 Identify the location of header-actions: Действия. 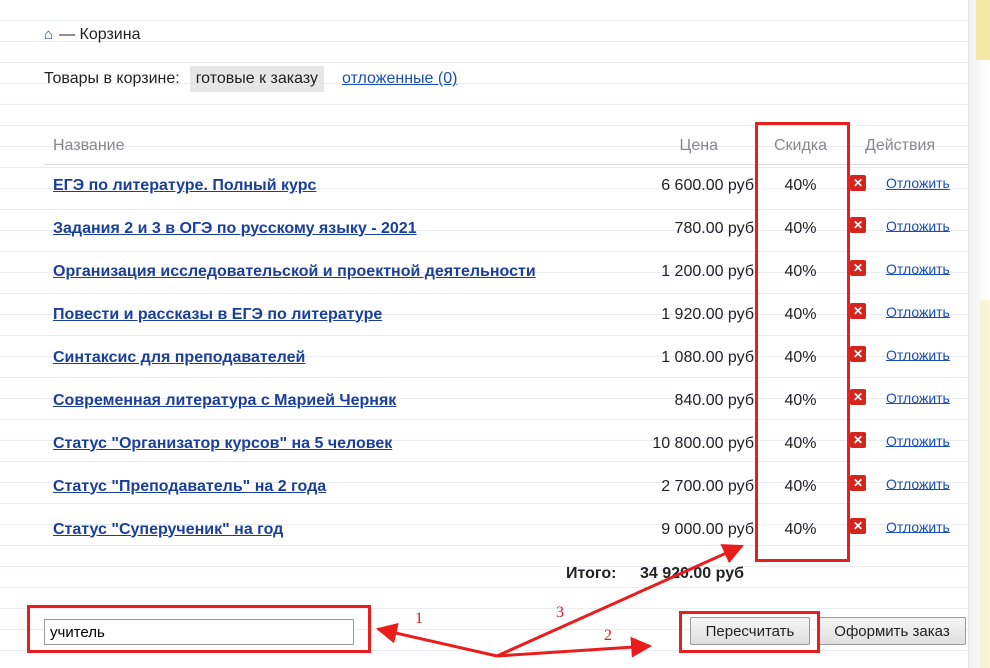
(907, 146).